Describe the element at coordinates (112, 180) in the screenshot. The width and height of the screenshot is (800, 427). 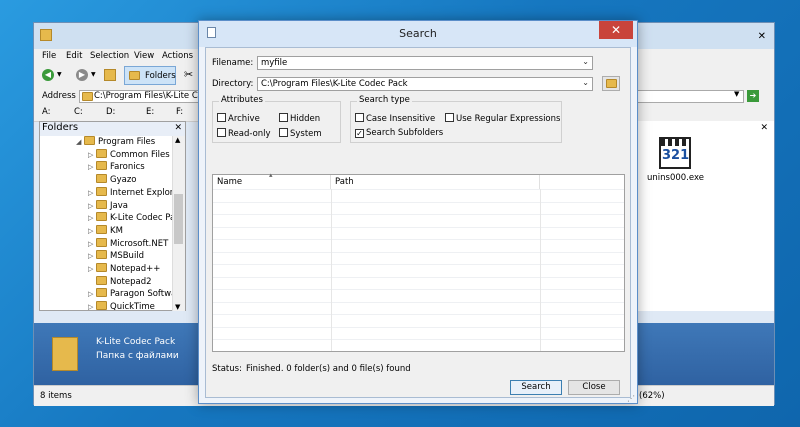
I see `tree-item: Gyazo` at that location.